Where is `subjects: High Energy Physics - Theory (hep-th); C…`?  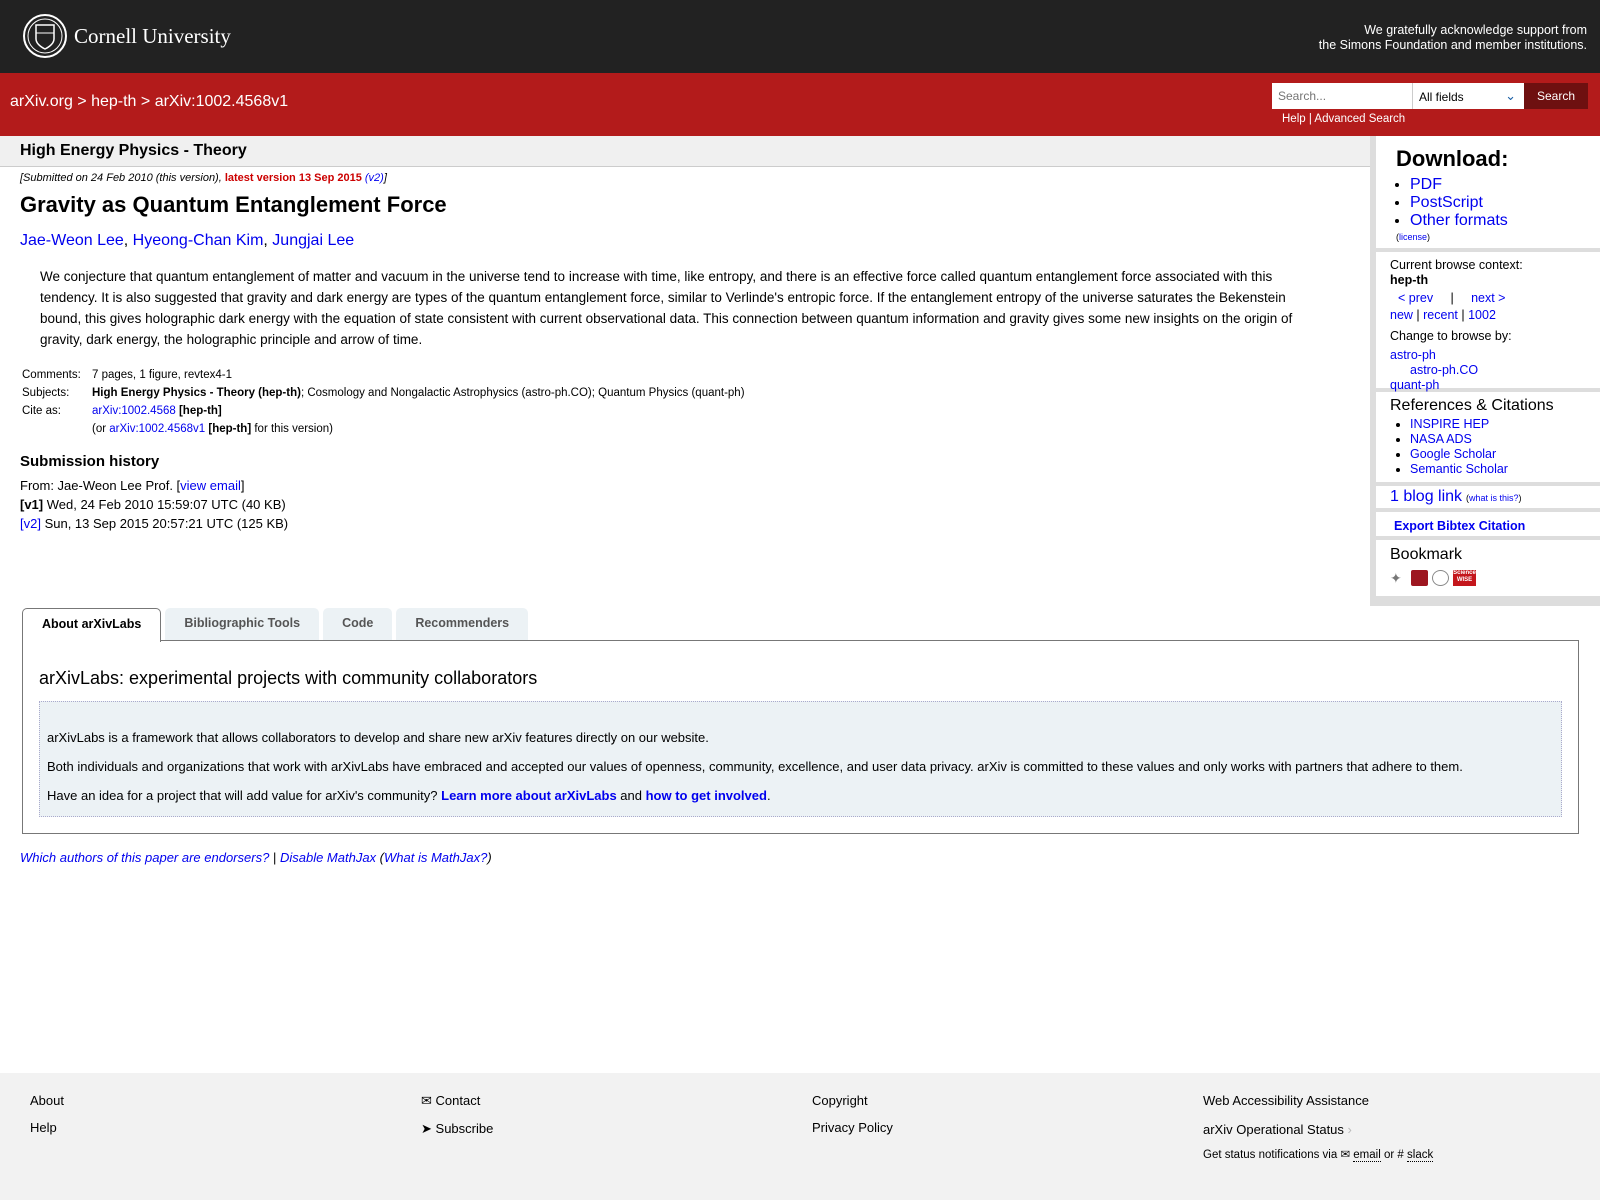
subjects: High Energy Physics - Theory (hep-th); C… is located at coordinates (418, 393).